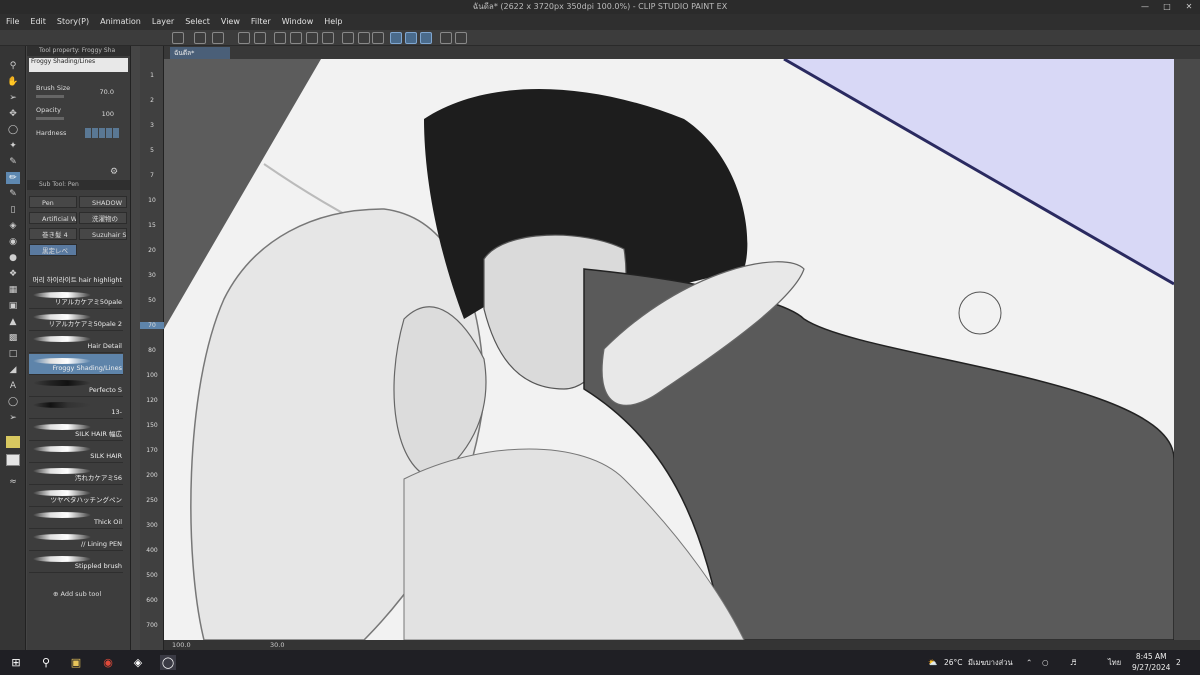 The height and width of the screenshot is (675, 1200). Describe the element at coordinates (178, 38) in the screenshot. I see `new-file-icon` at that location.